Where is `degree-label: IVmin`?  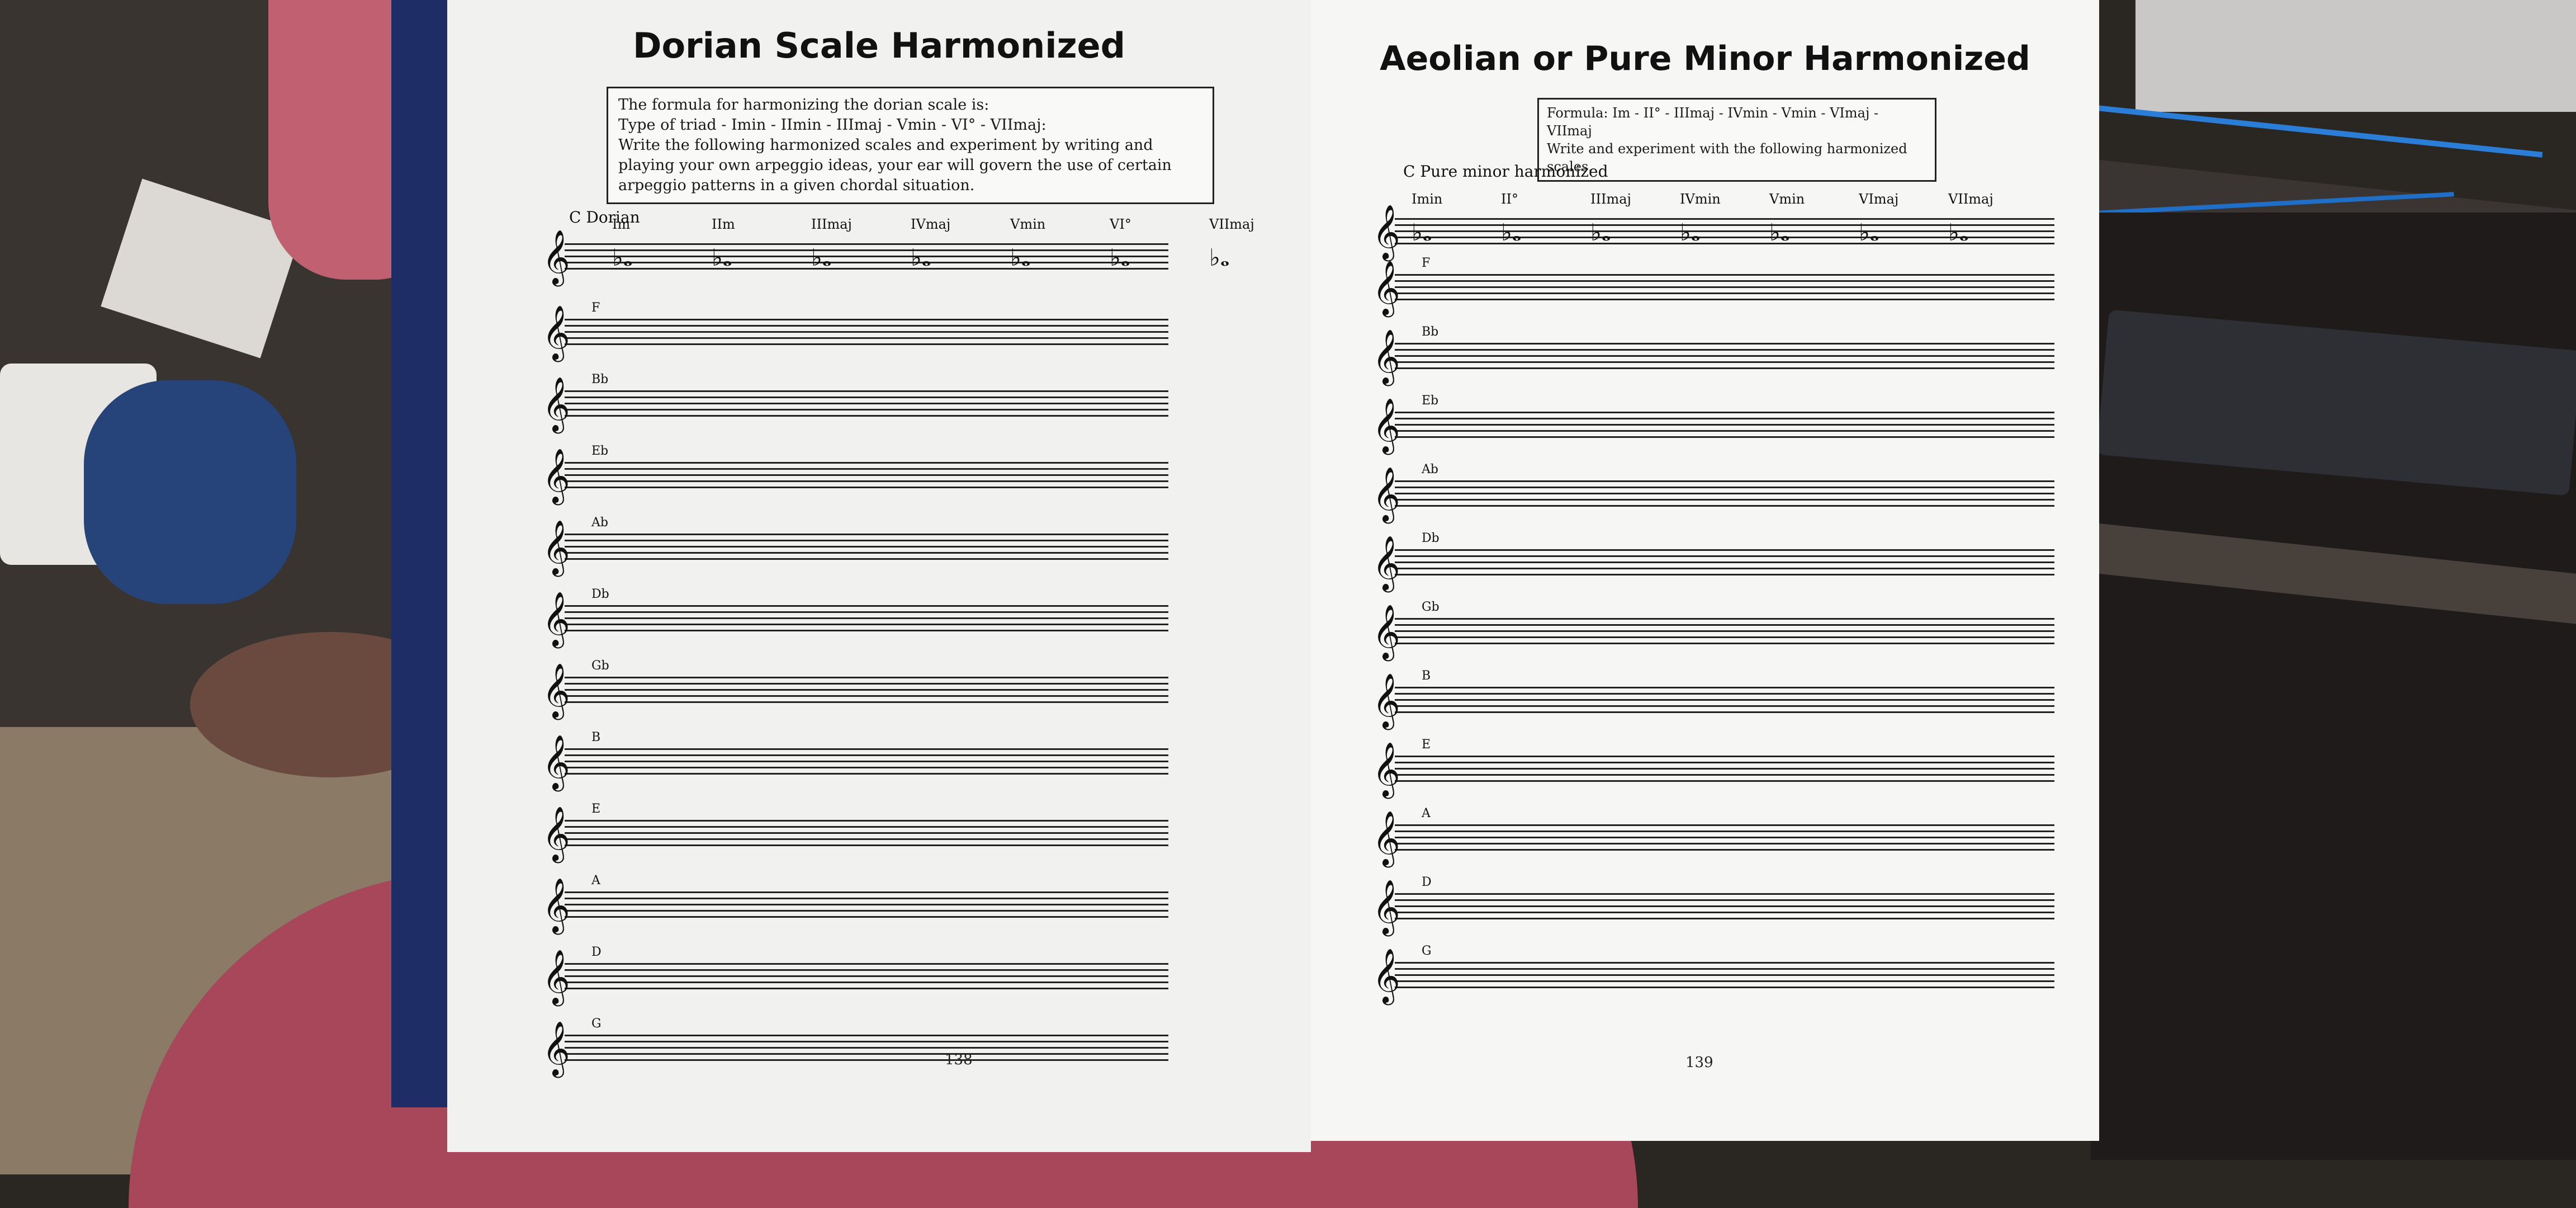
degree-label: IVmin is located at coordinates (1701, 199).